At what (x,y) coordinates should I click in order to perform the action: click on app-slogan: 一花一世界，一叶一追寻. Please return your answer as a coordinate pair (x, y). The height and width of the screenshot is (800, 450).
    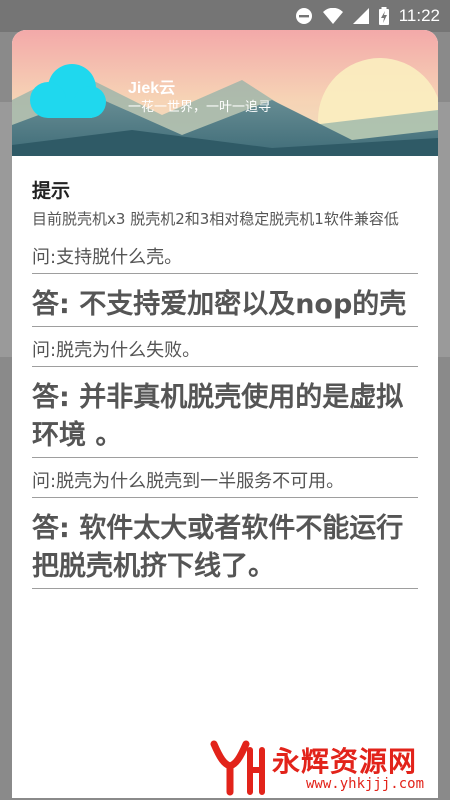
    Looking at the image, I should click on (200, 107).